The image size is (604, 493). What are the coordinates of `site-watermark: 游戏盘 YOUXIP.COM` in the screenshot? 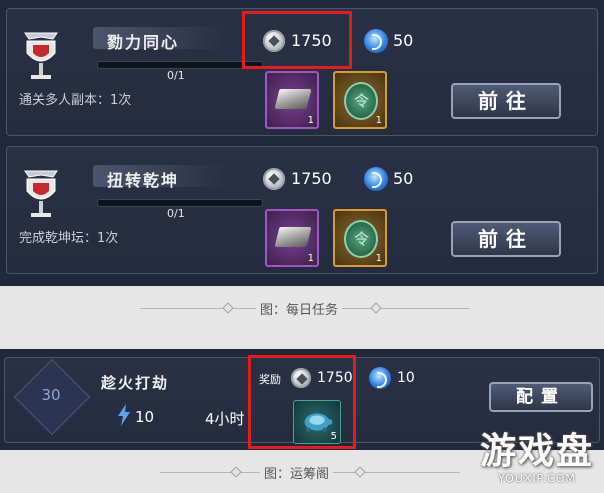 It's located at (536, 458).